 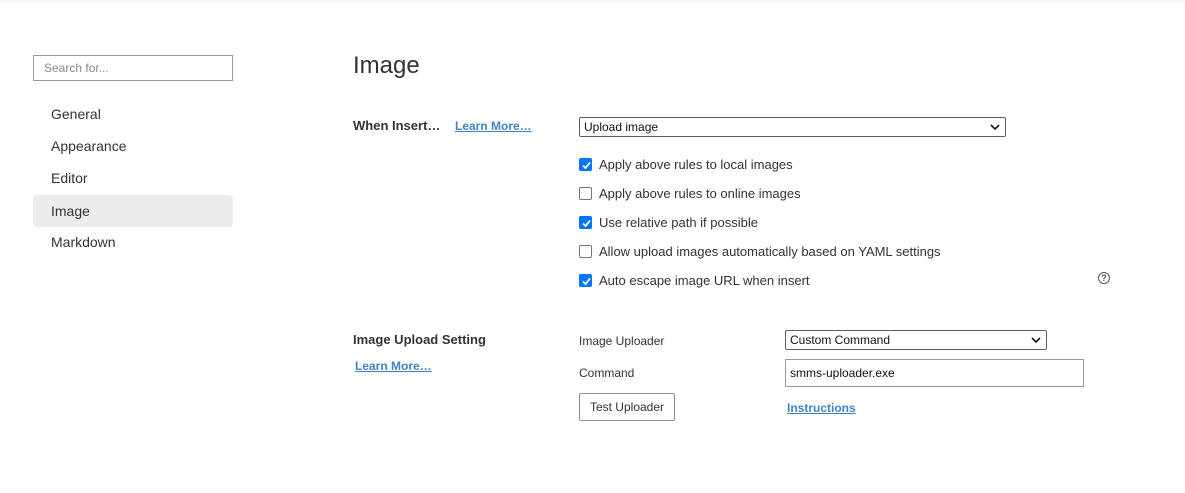 I want to click on sidebar-item-image: Image, so click(x=133, y=211).